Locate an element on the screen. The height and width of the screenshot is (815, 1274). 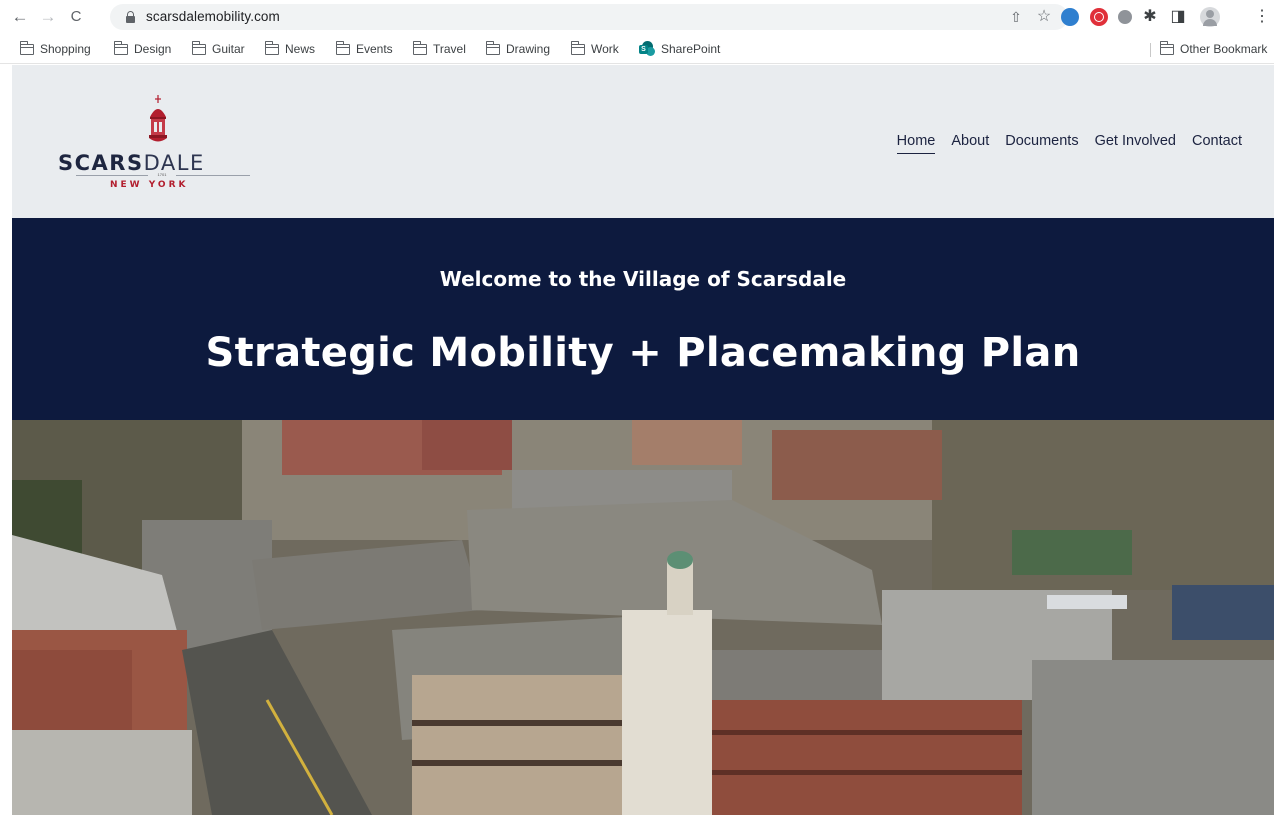
url-text: scarsdalemobility.com is located at coordinates (213, 16).